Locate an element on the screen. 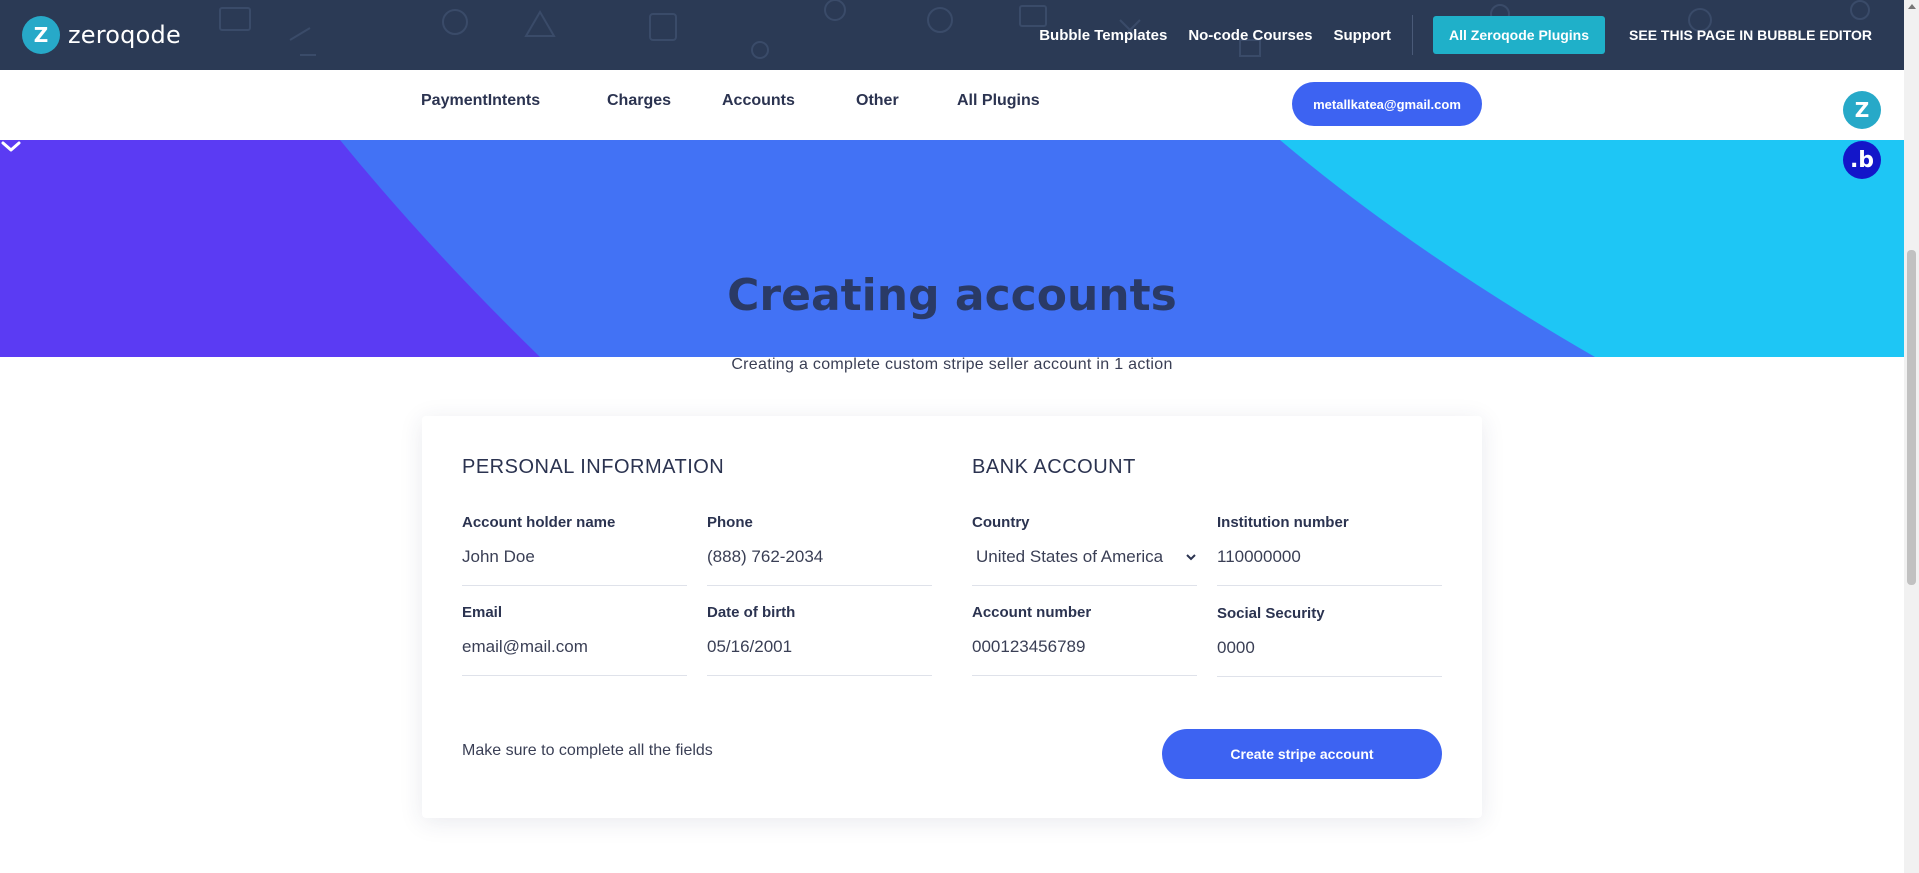 This screenshot has width=1919, height=873. scroll-up-arrow-icon is located at coordinates (1912, 6).